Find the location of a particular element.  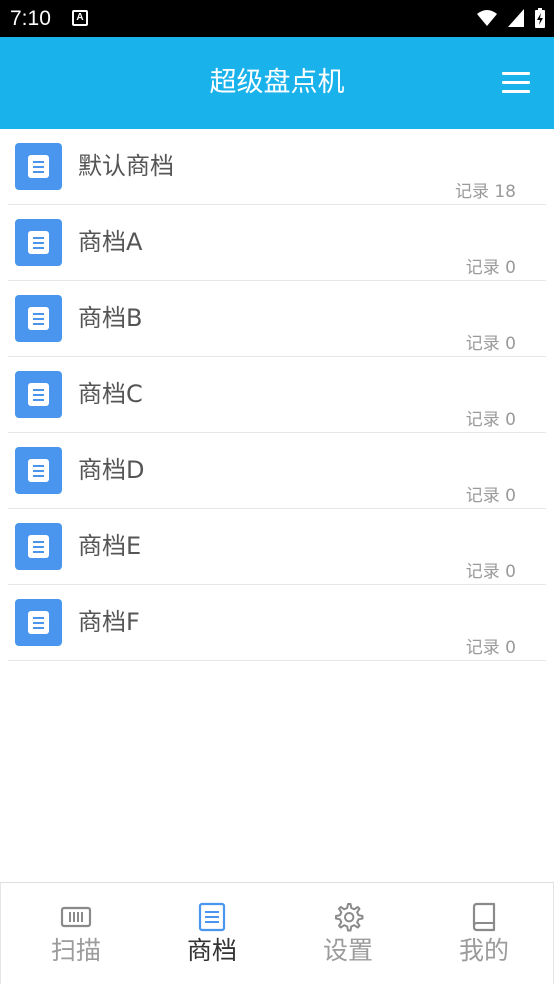

nav-item-scan: 扫描 is located at coordinates (76, 933).